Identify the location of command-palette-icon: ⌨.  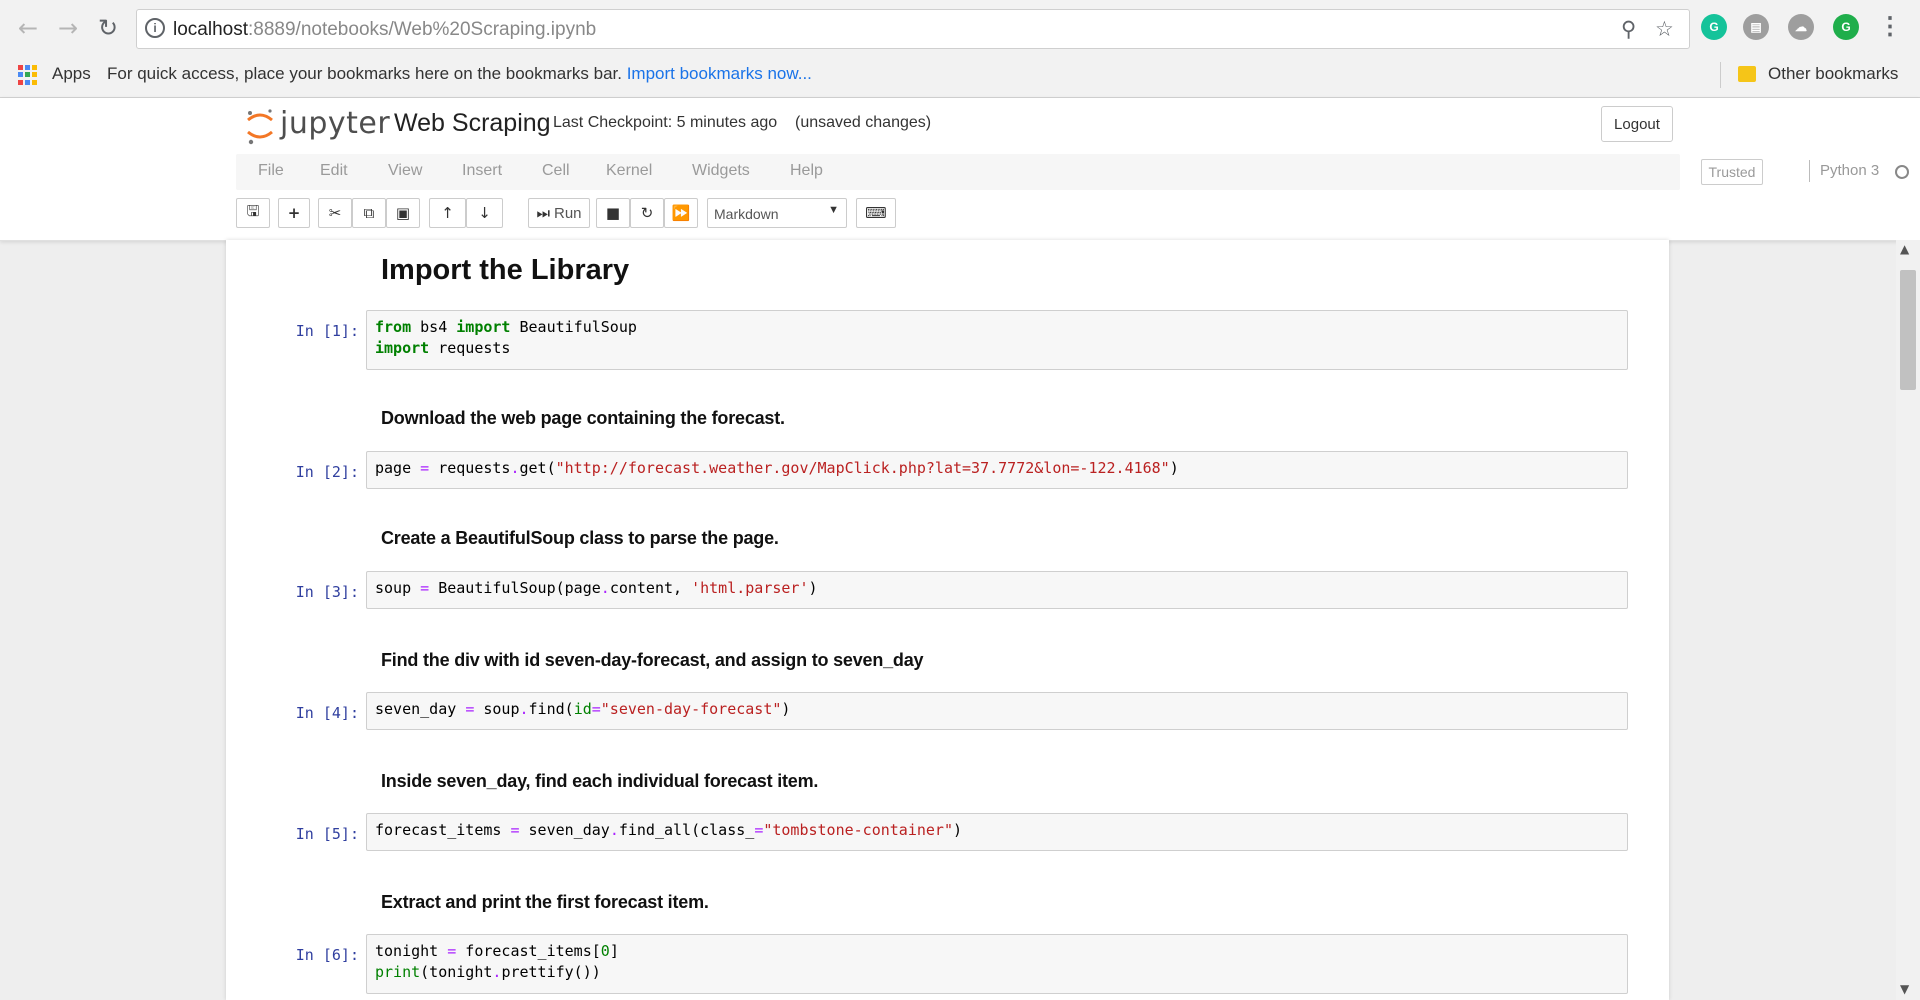
(876, 213).